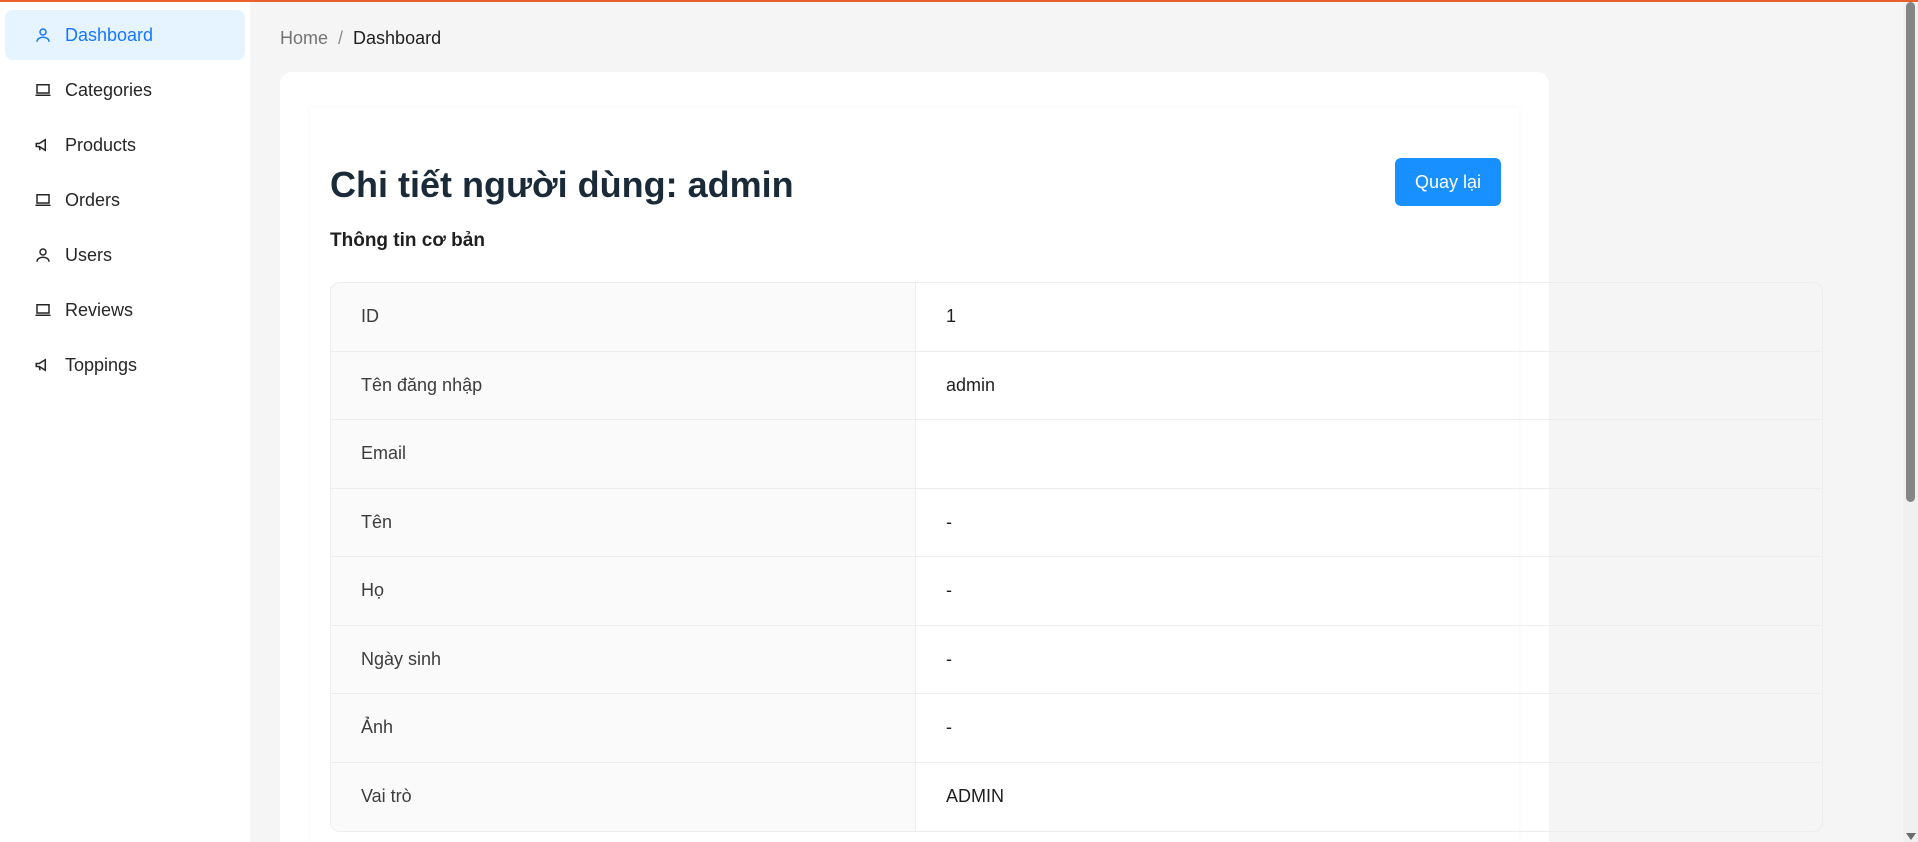  Describe the element at coordinates (1076, 659) in the screenshot. I see `table-row: Ngày sinh -` at that location.